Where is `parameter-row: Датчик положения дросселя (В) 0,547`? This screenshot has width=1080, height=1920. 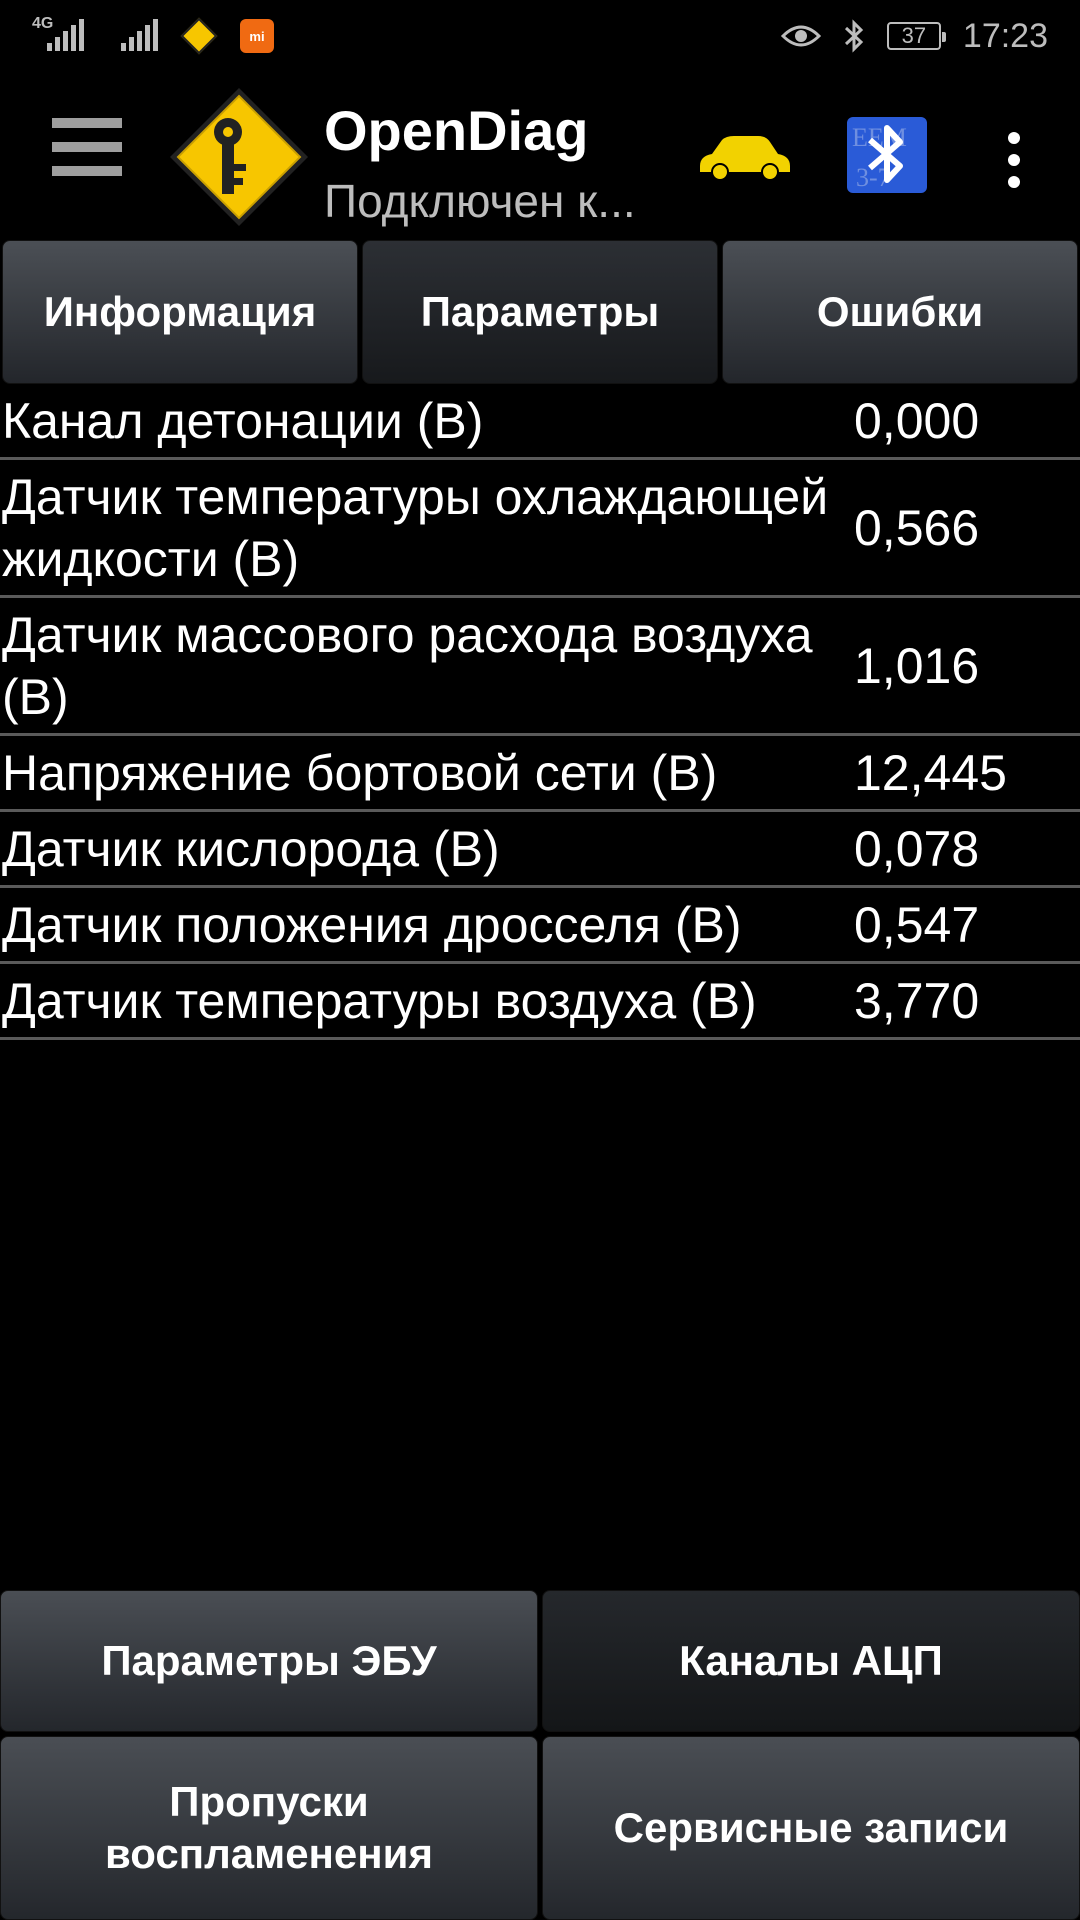
parameter-row: Датчик положения дросселя (В) 0,547 is located at coordinates (540, 926).